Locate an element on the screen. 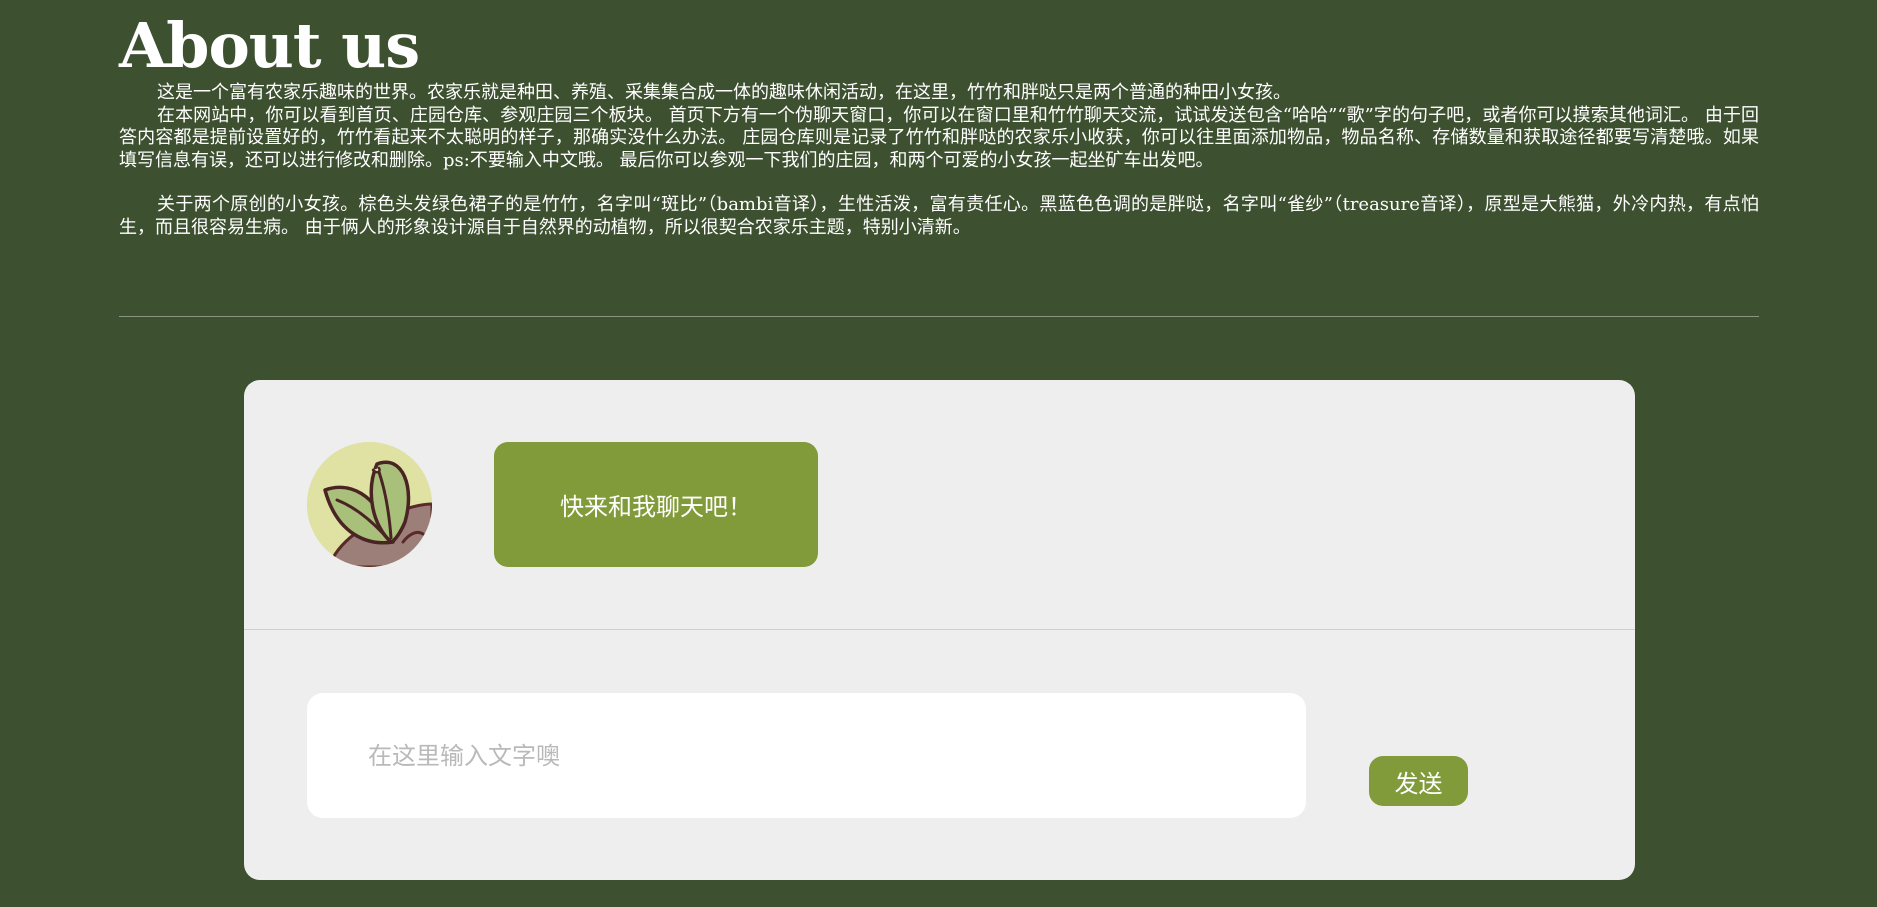 This screenshot has height=907, width=1877. bot-avatar is located at coordinates (369, 504).